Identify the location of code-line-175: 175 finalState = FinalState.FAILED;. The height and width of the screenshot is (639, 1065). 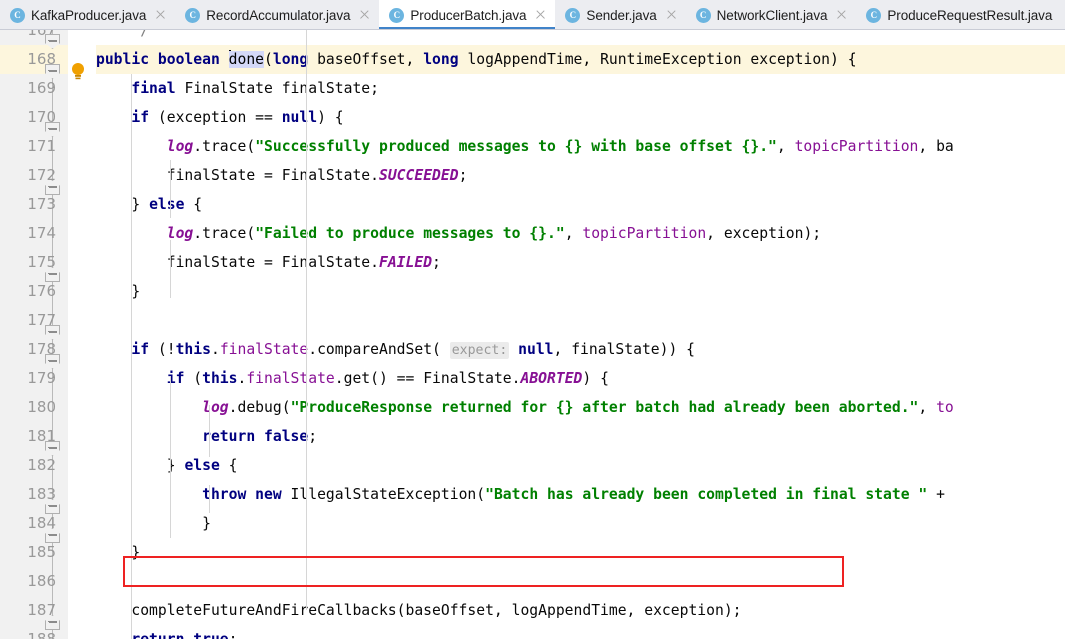
(532, 262).